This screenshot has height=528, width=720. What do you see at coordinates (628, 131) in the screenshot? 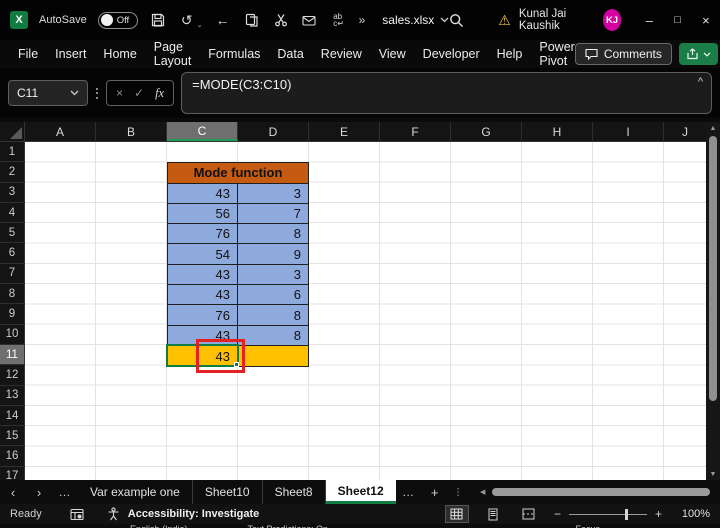
I see `column-header-i: I` at bounding box center [628, 131].